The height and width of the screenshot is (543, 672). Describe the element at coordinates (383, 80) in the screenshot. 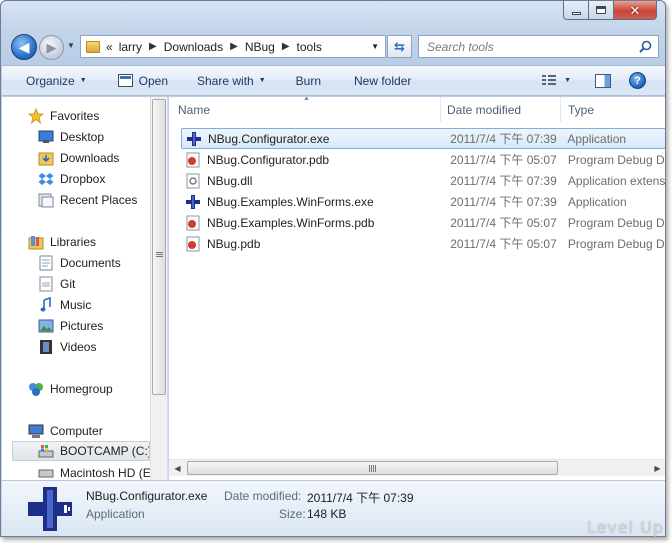

I see `new-folder-label: New folder` at that location.